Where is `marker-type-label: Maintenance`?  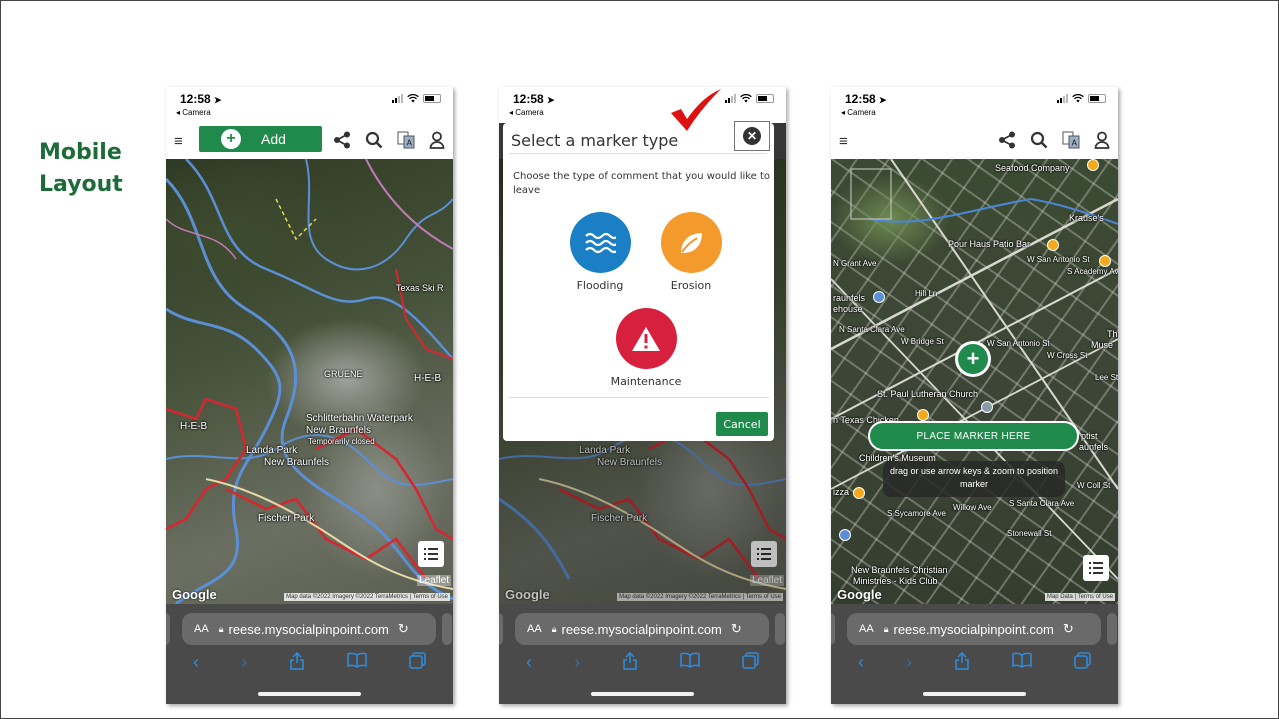 marker-type-label: Maintenance is located at coordinates (646, 381).